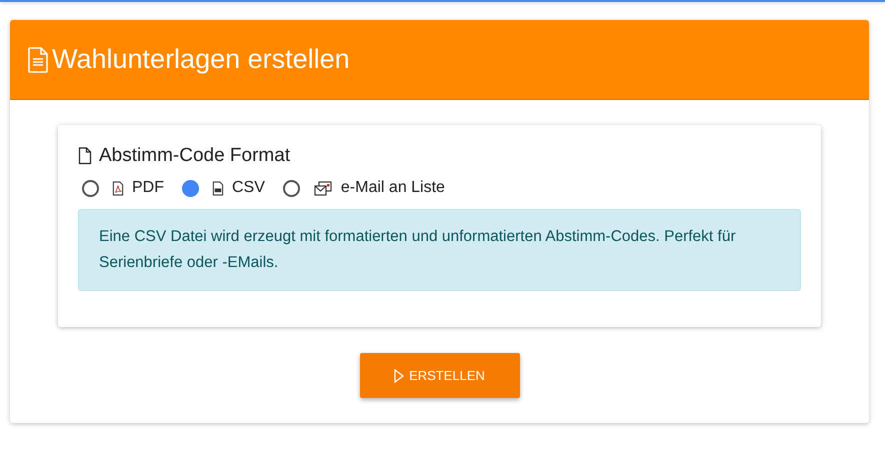  Describe the element at coordinates (218, 188) in the screenshot. I see `csv-file-icon` at that location.